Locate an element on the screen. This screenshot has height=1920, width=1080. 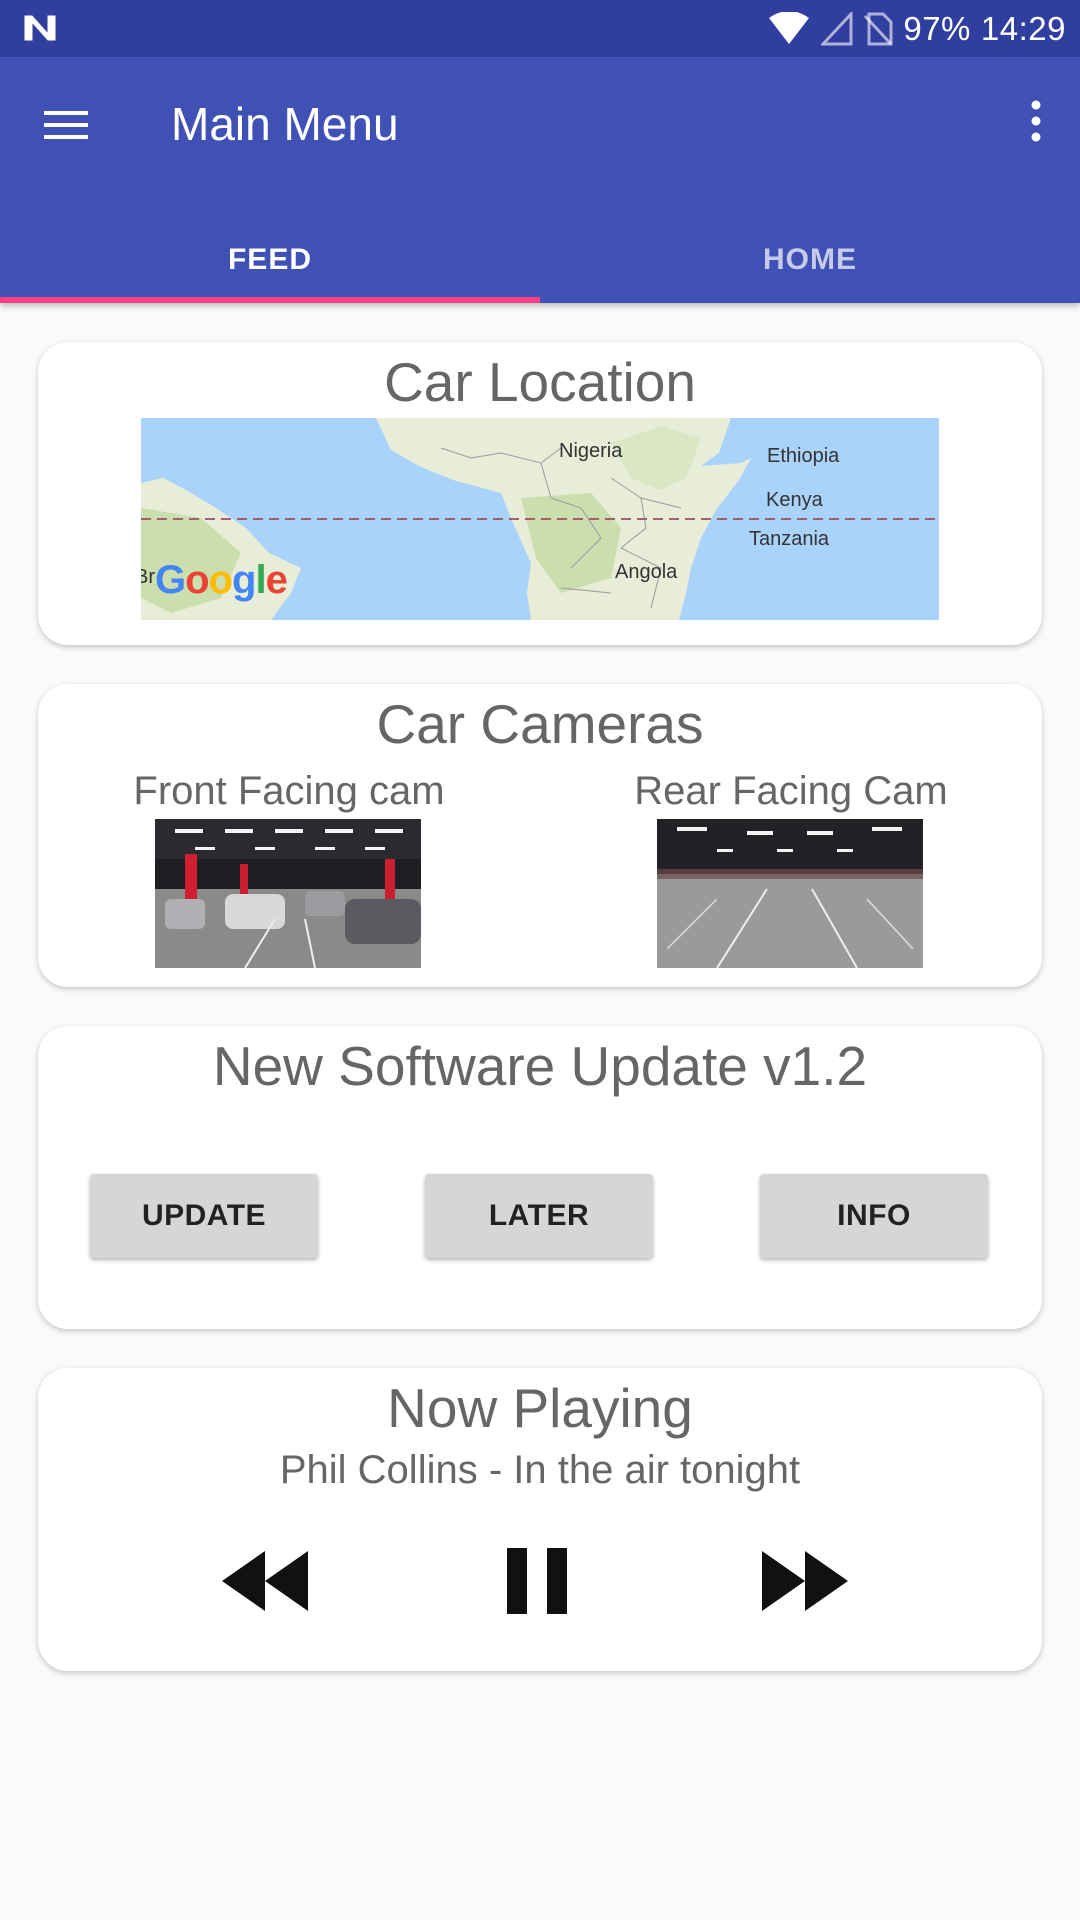
rear-camera-feed is located at coordinates (790, 893).